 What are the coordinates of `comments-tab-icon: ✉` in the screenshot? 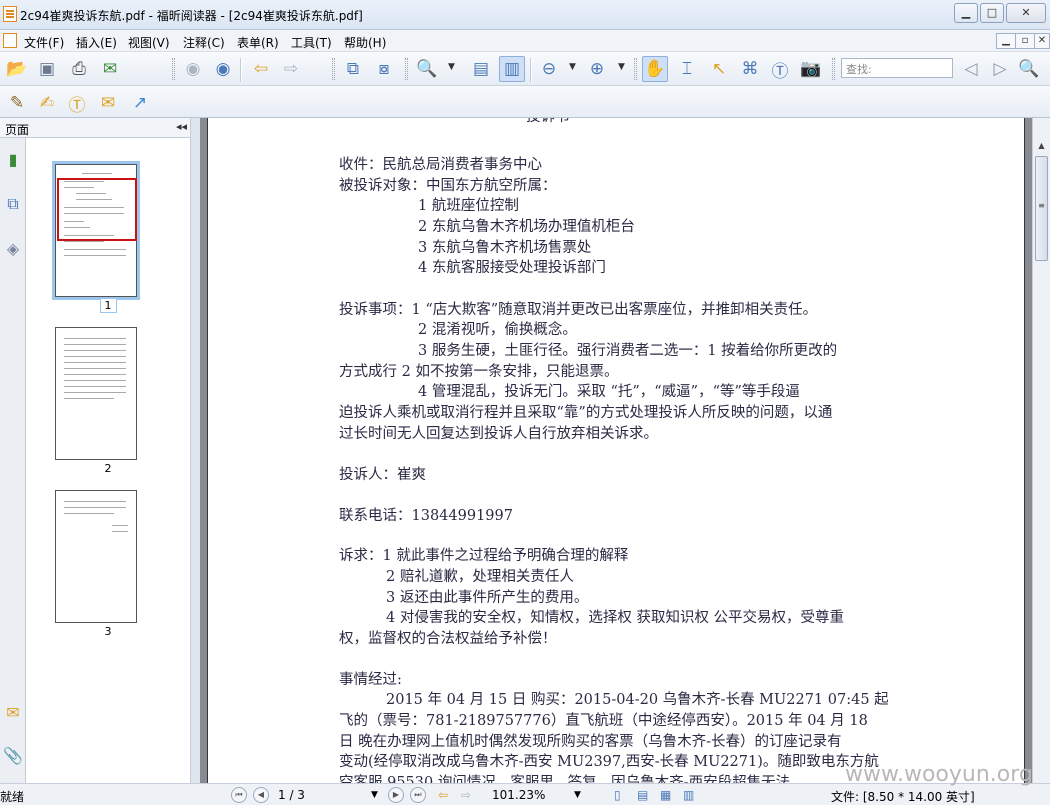 It's located at (13, 712).